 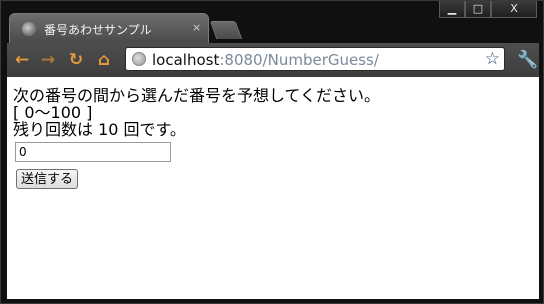 I want to click on guess-input, so click(x=93, y=152).